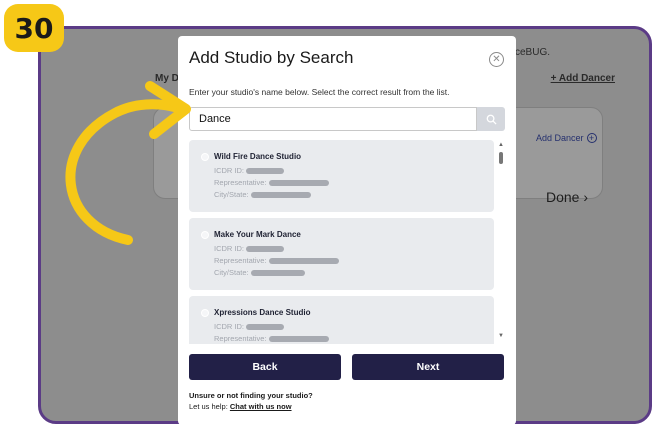  I want to click on studio-name: Make Your Mark Dance, so click(257, 234).